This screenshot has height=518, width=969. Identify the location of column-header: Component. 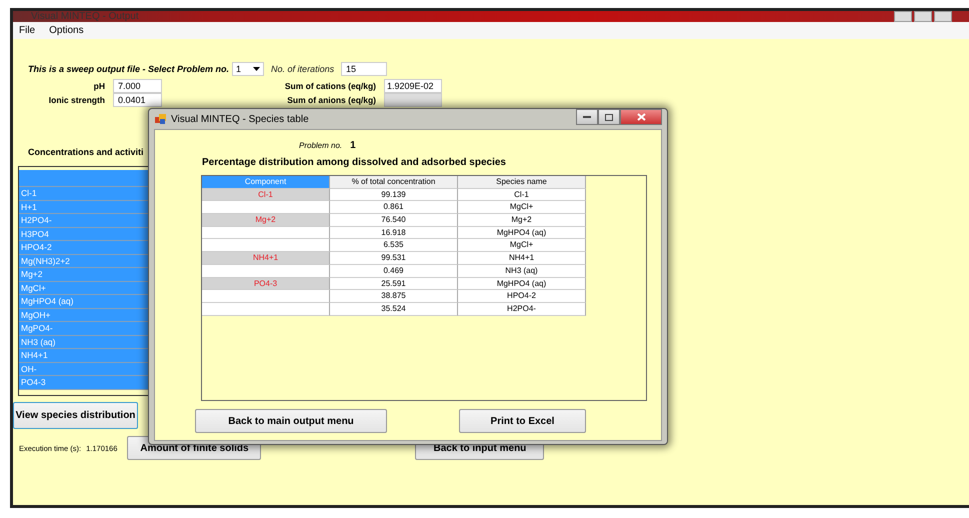
(266, 182).